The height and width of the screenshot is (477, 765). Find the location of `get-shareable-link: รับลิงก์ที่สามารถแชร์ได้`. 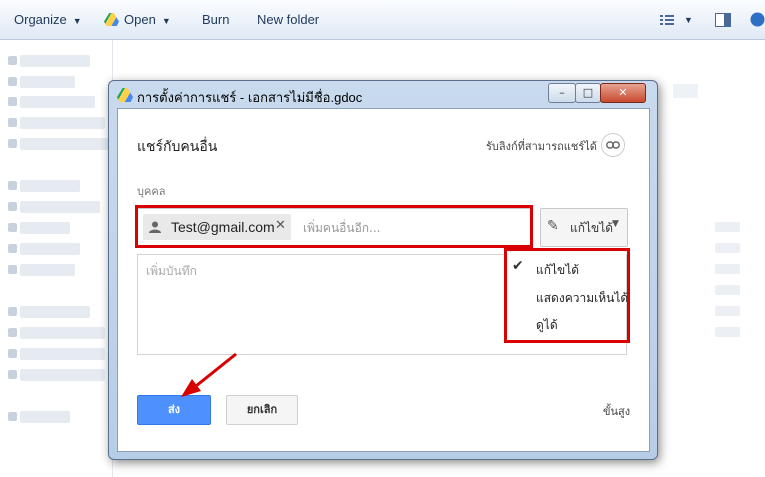

get-shareable-link: รับลิงก์ที่สามารถแชร์ได้ is located at coordinates (541, 146).